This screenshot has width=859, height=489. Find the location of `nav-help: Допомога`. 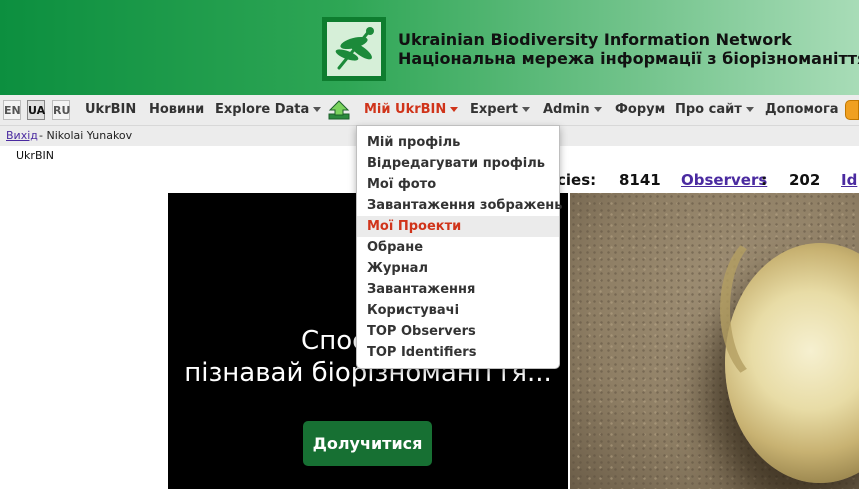

nav-help: Допомога is located at coordinates (802, 110).